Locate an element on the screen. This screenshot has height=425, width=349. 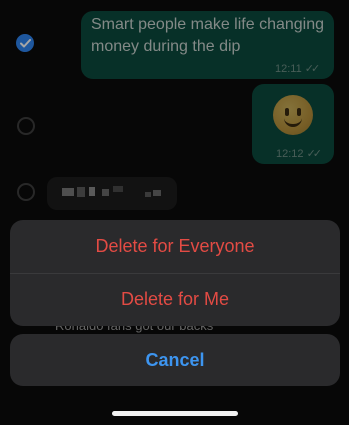
cancel-button: Cancel is located at coordinates (175, 360).